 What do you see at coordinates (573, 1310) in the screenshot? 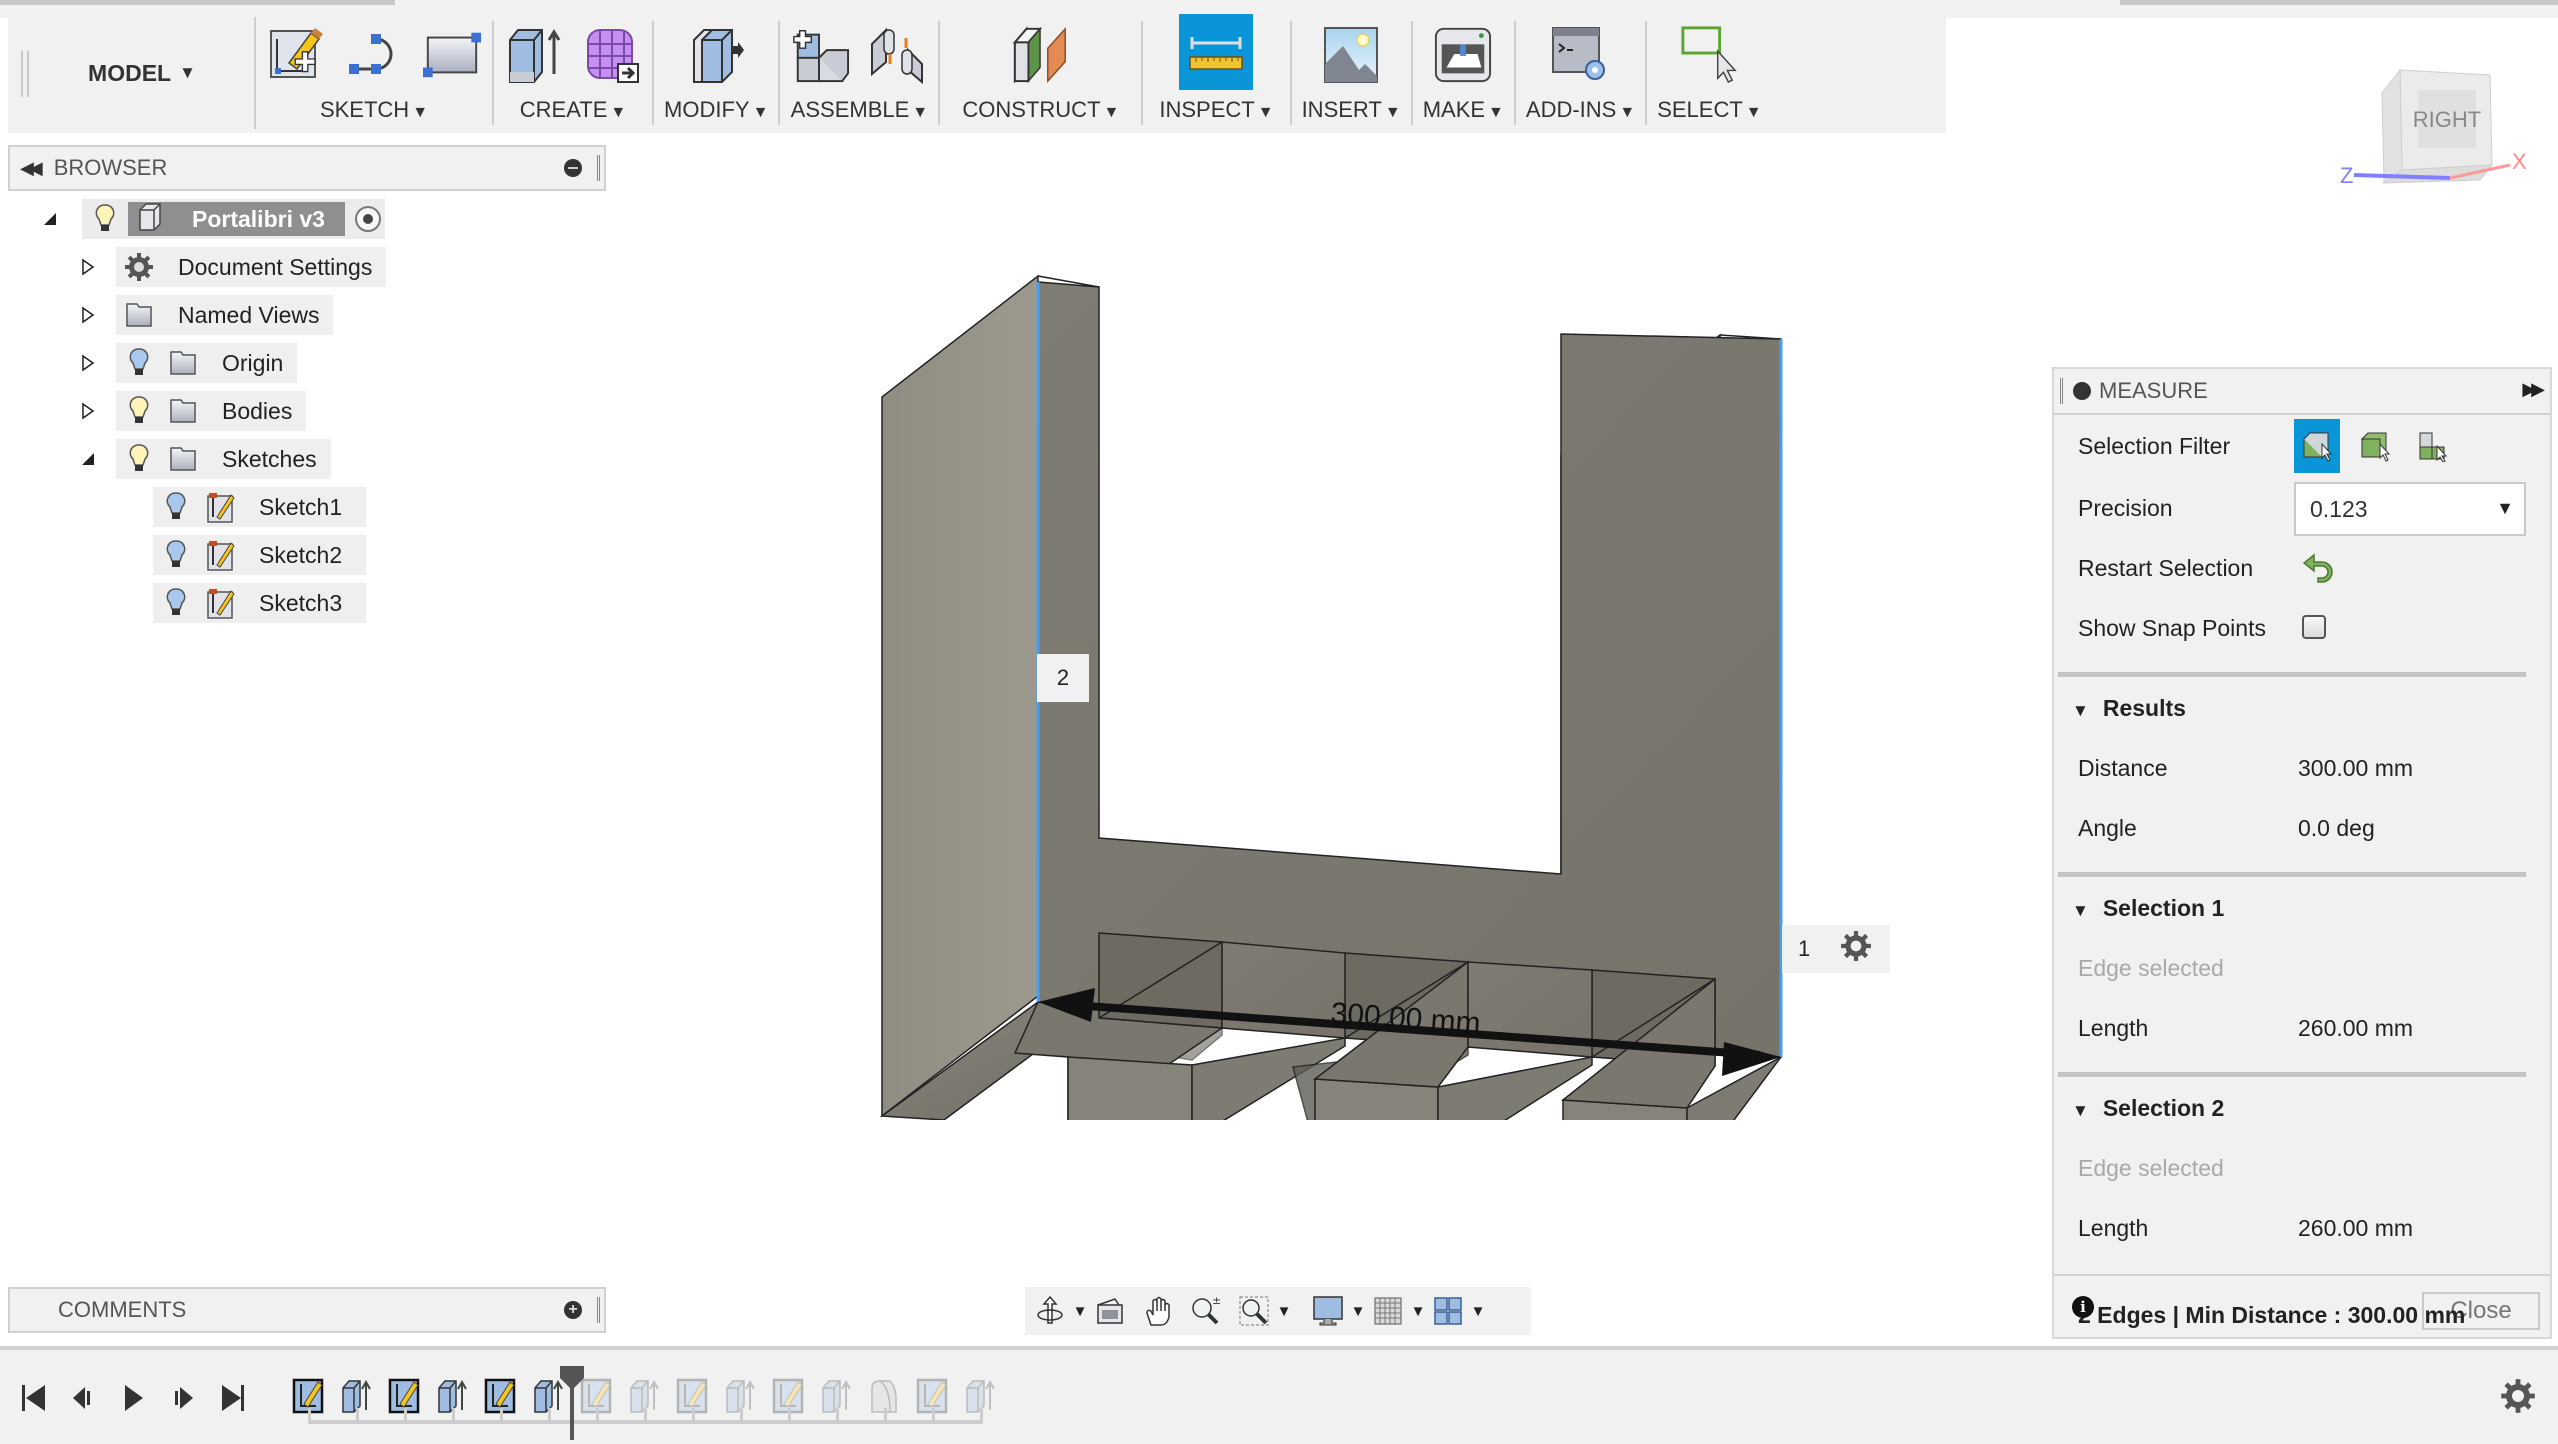
I see `add-comment-icon: +` at bounding box center [573, 1310].